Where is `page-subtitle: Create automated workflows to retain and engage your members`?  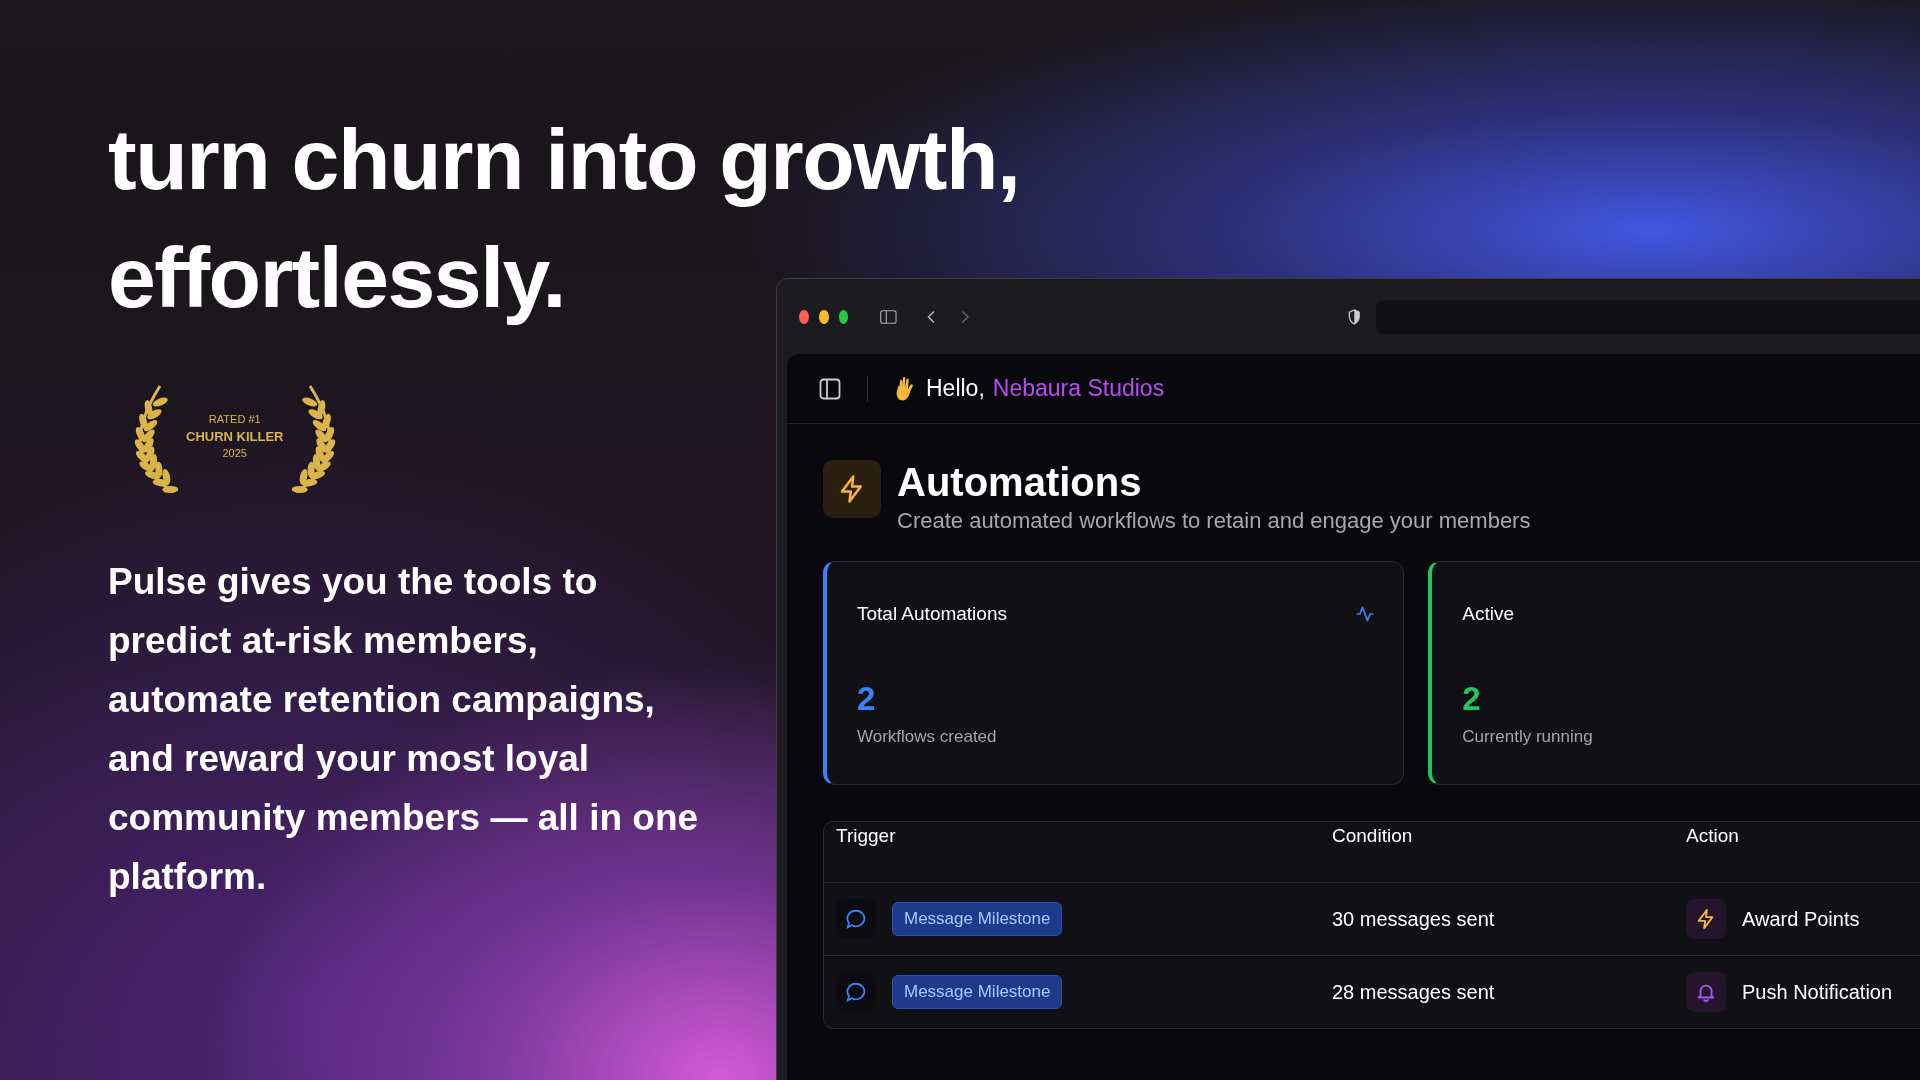
page-subtitle: Create automated workflows to retain and engage your members is located at coordinates (1214, 521).